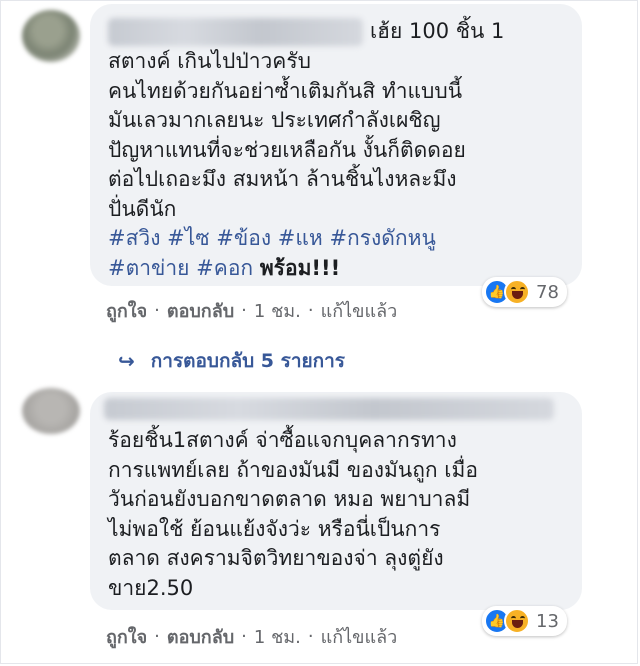 This screenshot has height=666, width=640. Describe the element at coordinates (148, 268) in the screenshot. I see `hashtag-link: #ตาข่าย` at that location.